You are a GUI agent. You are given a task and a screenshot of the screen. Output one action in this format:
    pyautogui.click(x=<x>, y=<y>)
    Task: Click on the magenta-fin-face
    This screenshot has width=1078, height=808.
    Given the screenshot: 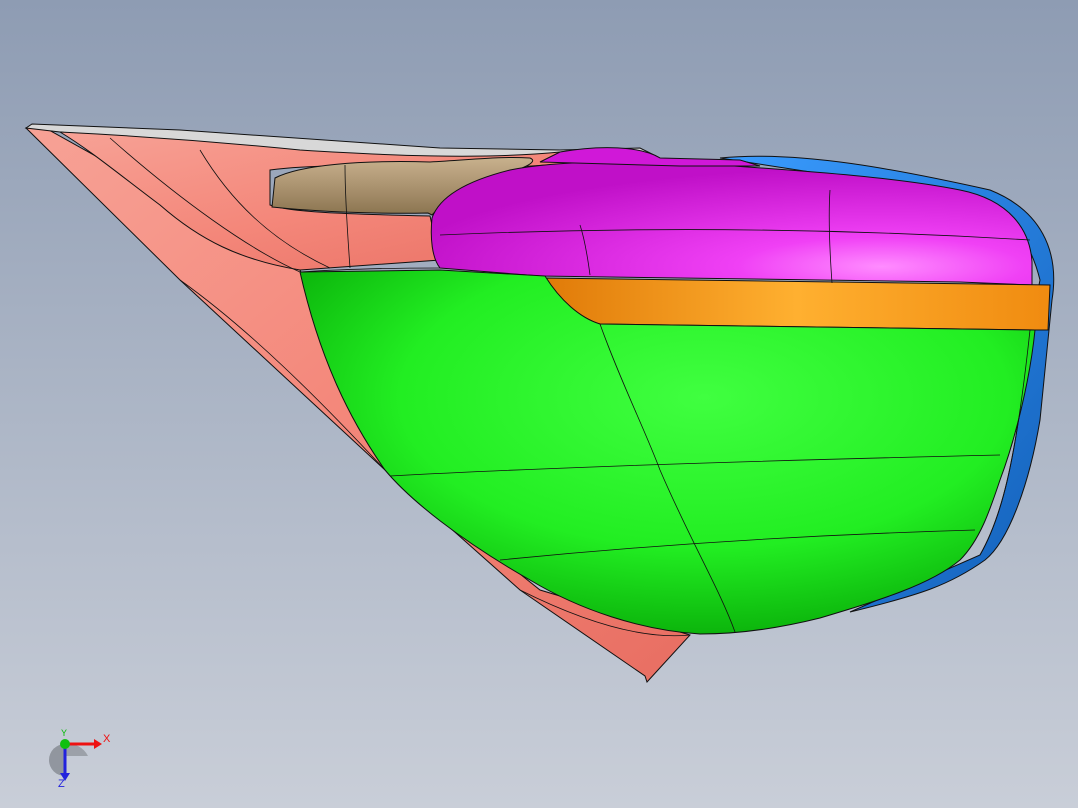 What is the action you would take?
    pyautogui.click(x=650, y=157)
    